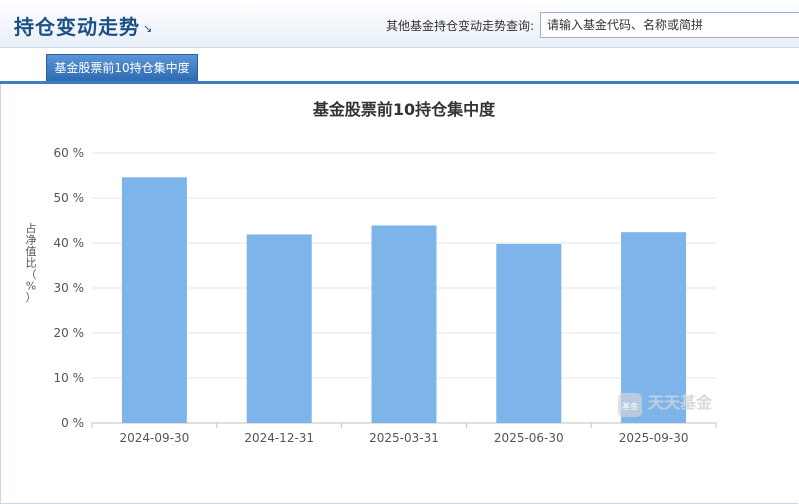 The width and height of the screenshot is (799, 504). I want to click on watermark-brand: 天天基金, so click(680, 402).